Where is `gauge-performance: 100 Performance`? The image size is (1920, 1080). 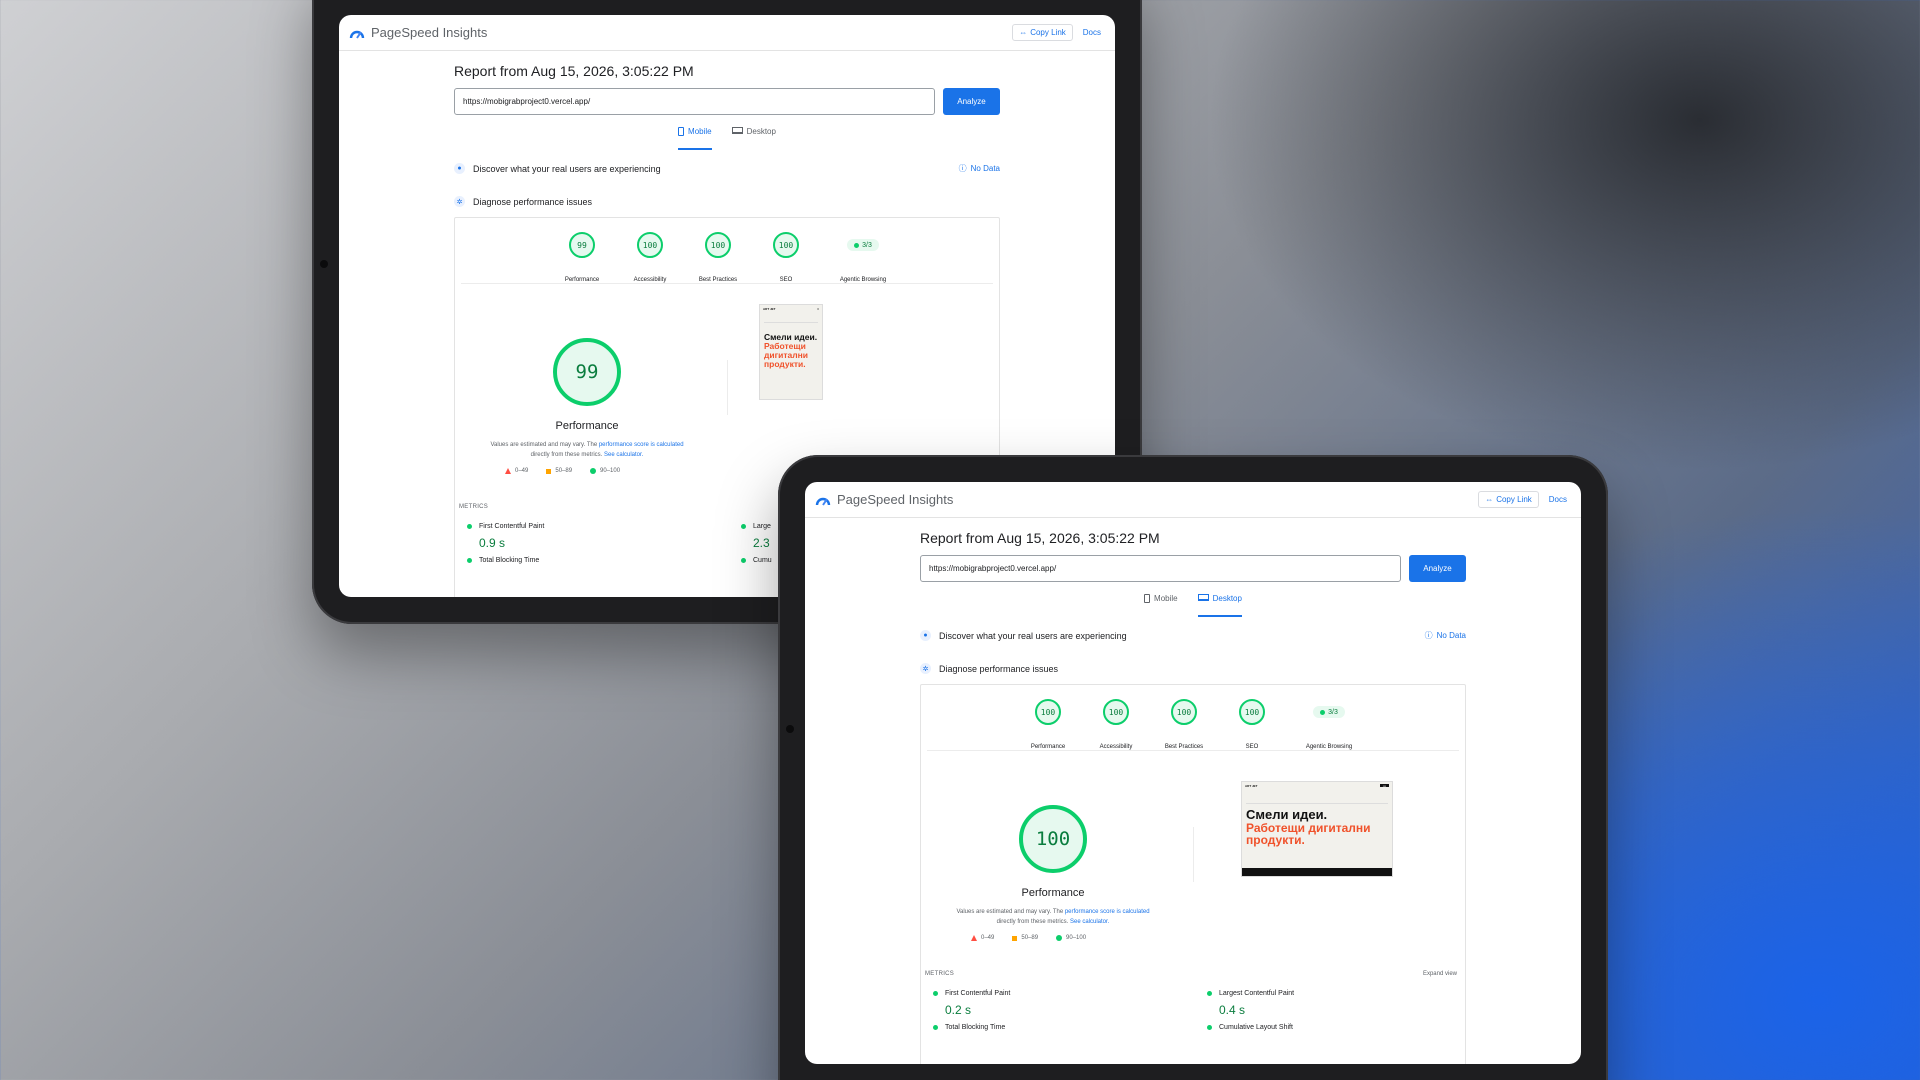
gauge-performance: 100 Performance is located at coordinates (1048, 724).